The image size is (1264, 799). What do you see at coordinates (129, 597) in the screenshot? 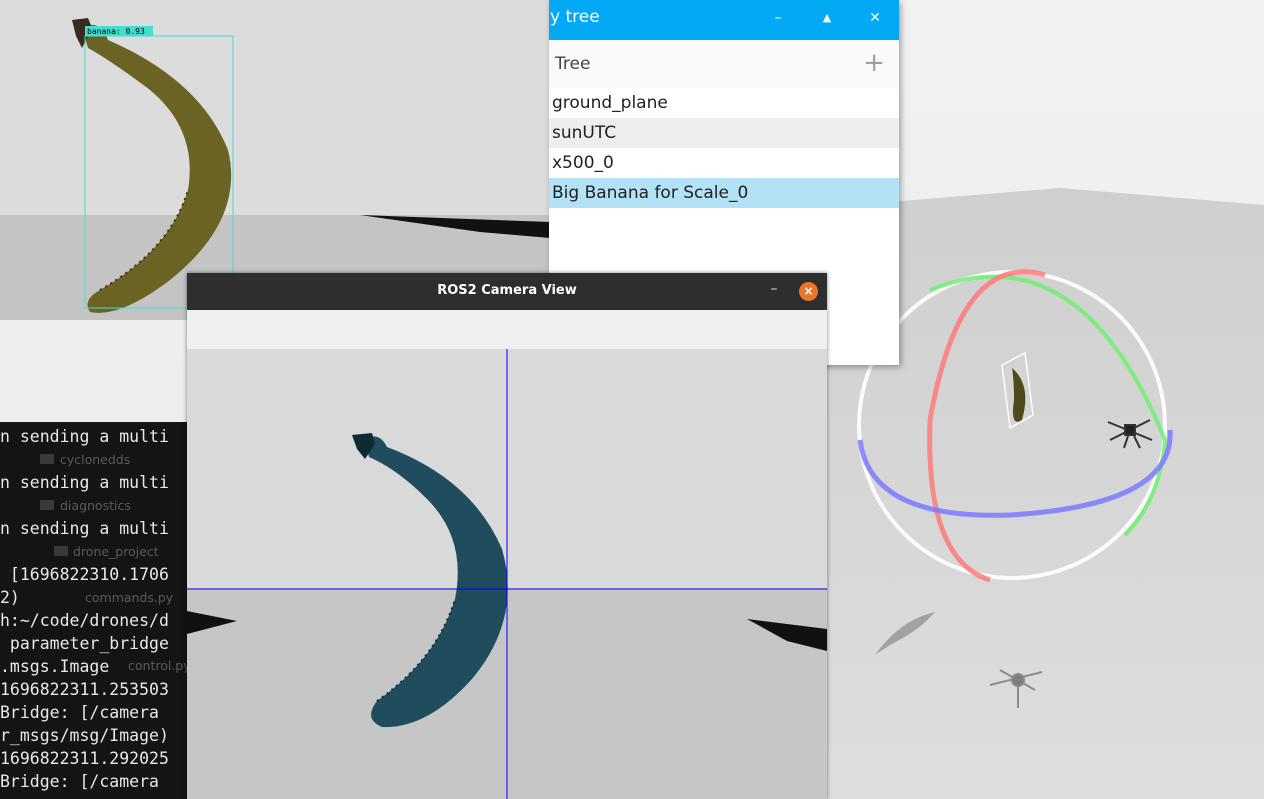
I see `ghost-file-item: commands.py` at bounding box center [129, 597].